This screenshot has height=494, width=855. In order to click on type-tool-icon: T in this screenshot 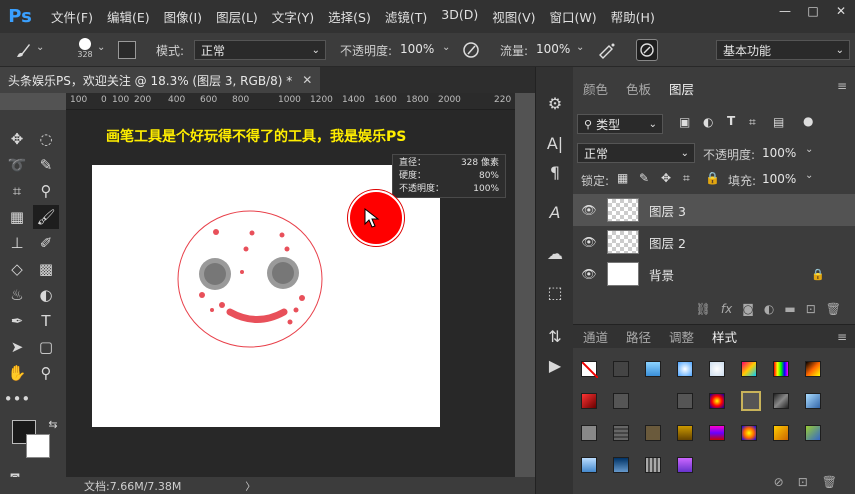, I will do `click(46, 321)`.